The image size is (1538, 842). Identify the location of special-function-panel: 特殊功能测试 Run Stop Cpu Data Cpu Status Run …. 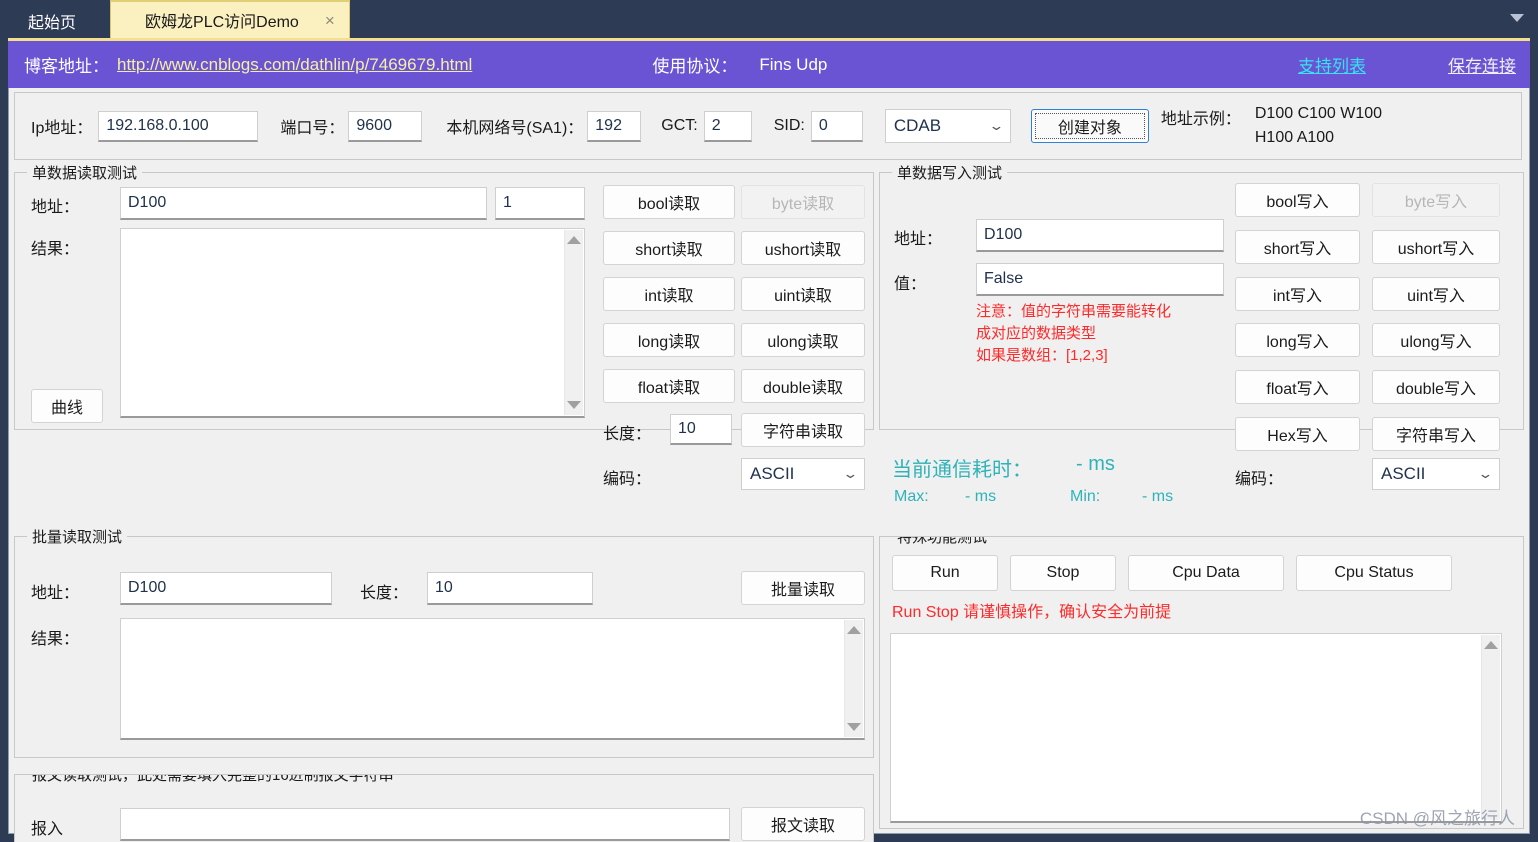
(1201, 682).